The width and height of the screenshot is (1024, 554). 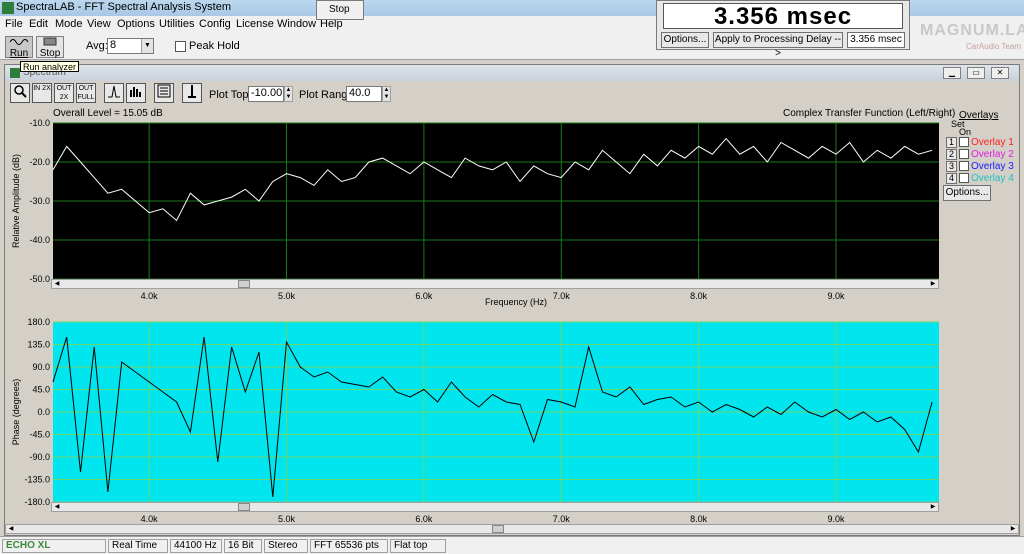 I want to click on bar-plot-icon, so click(x=136, y=93).